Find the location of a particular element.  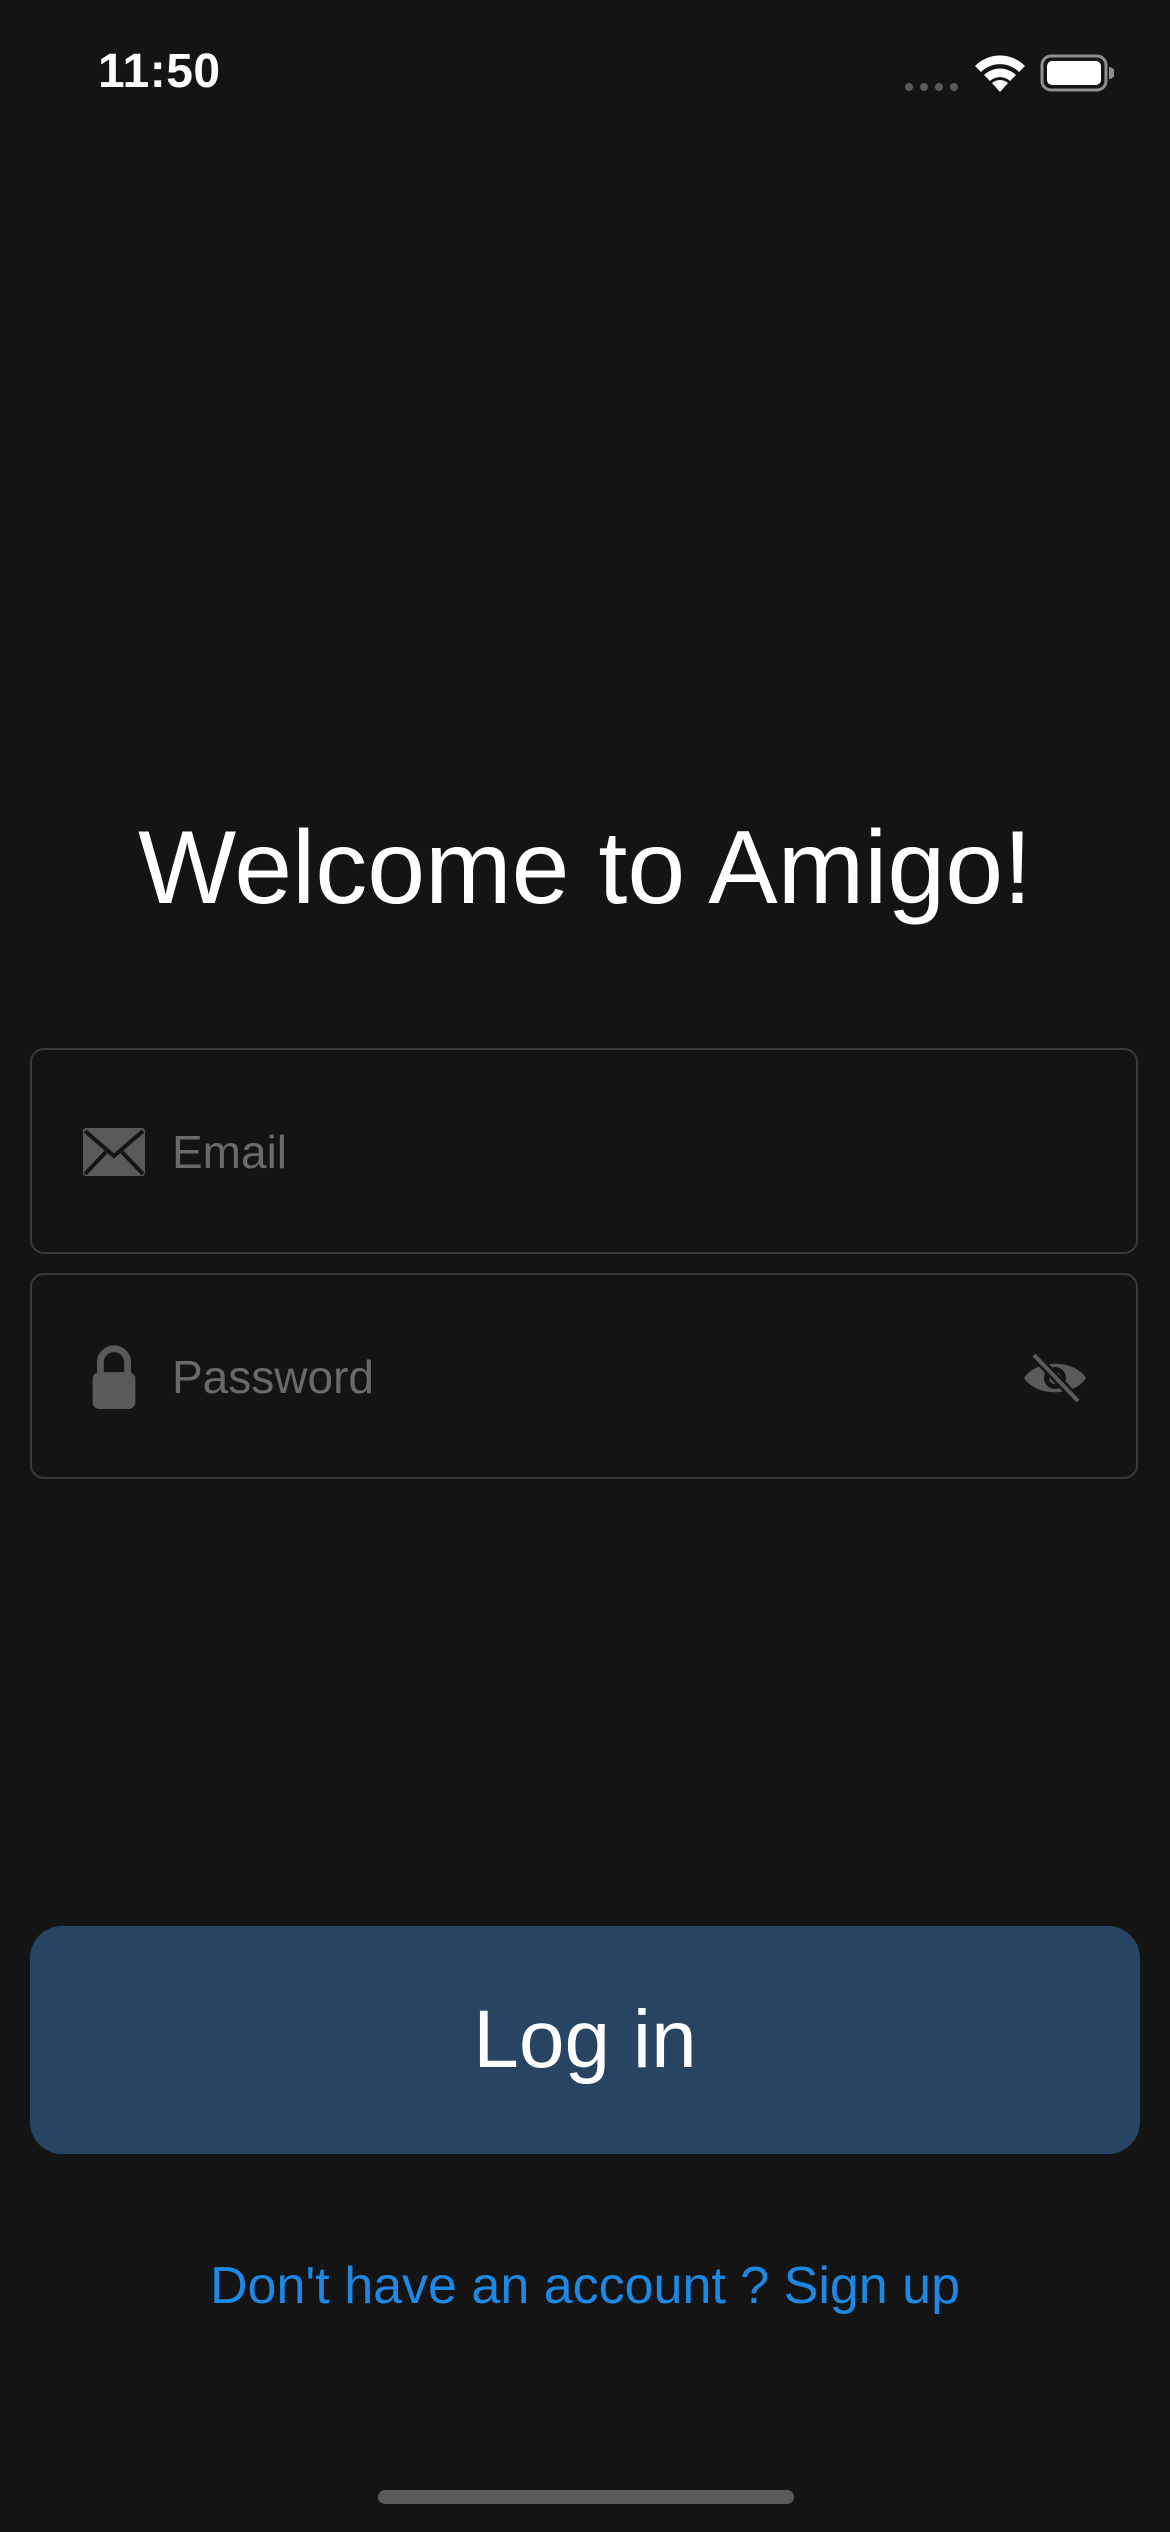

wifi-icon is located at coordinates (1000, 73).